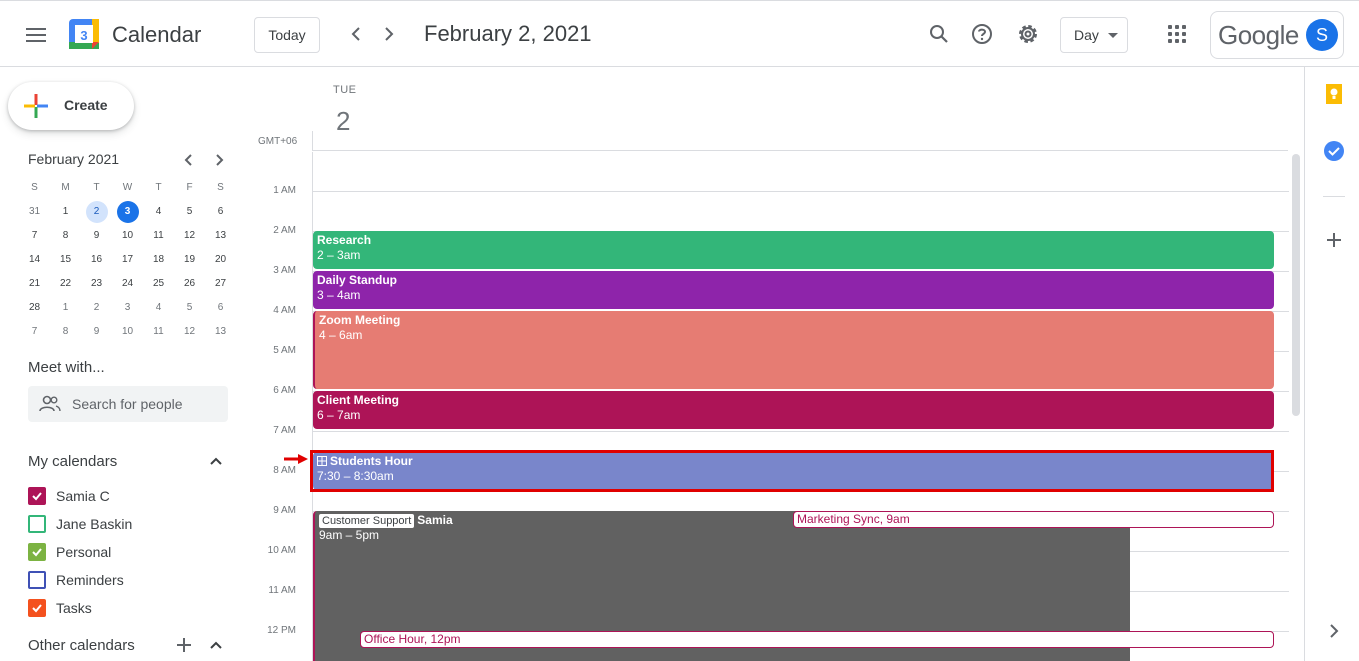  I want to click on mini-calendar-day: 26, so click(189, 284).